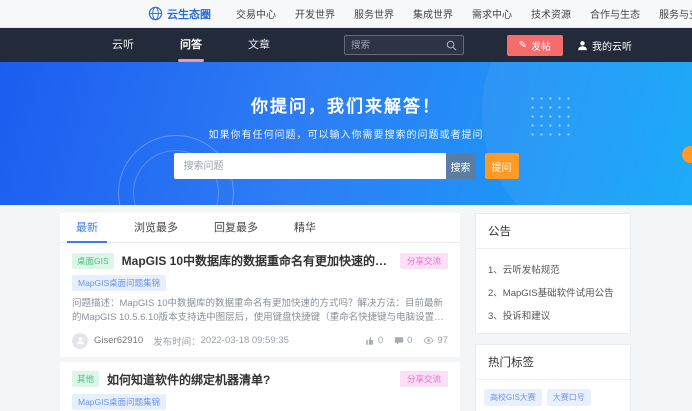  I want to click on my-space-label: 我的云听, so click(612, 47).